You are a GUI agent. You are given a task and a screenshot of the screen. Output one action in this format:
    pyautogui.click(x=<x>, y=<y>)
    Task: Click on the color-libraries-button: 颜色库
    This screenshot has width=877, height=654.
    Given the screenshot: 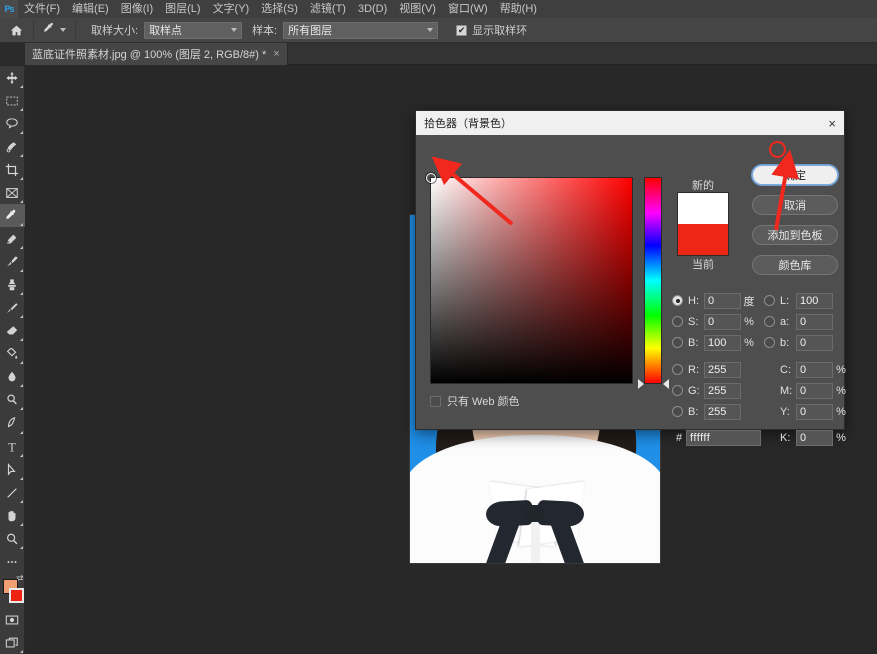 What is the action you would take?
    pyautogui.click(x=795, y=265)
    